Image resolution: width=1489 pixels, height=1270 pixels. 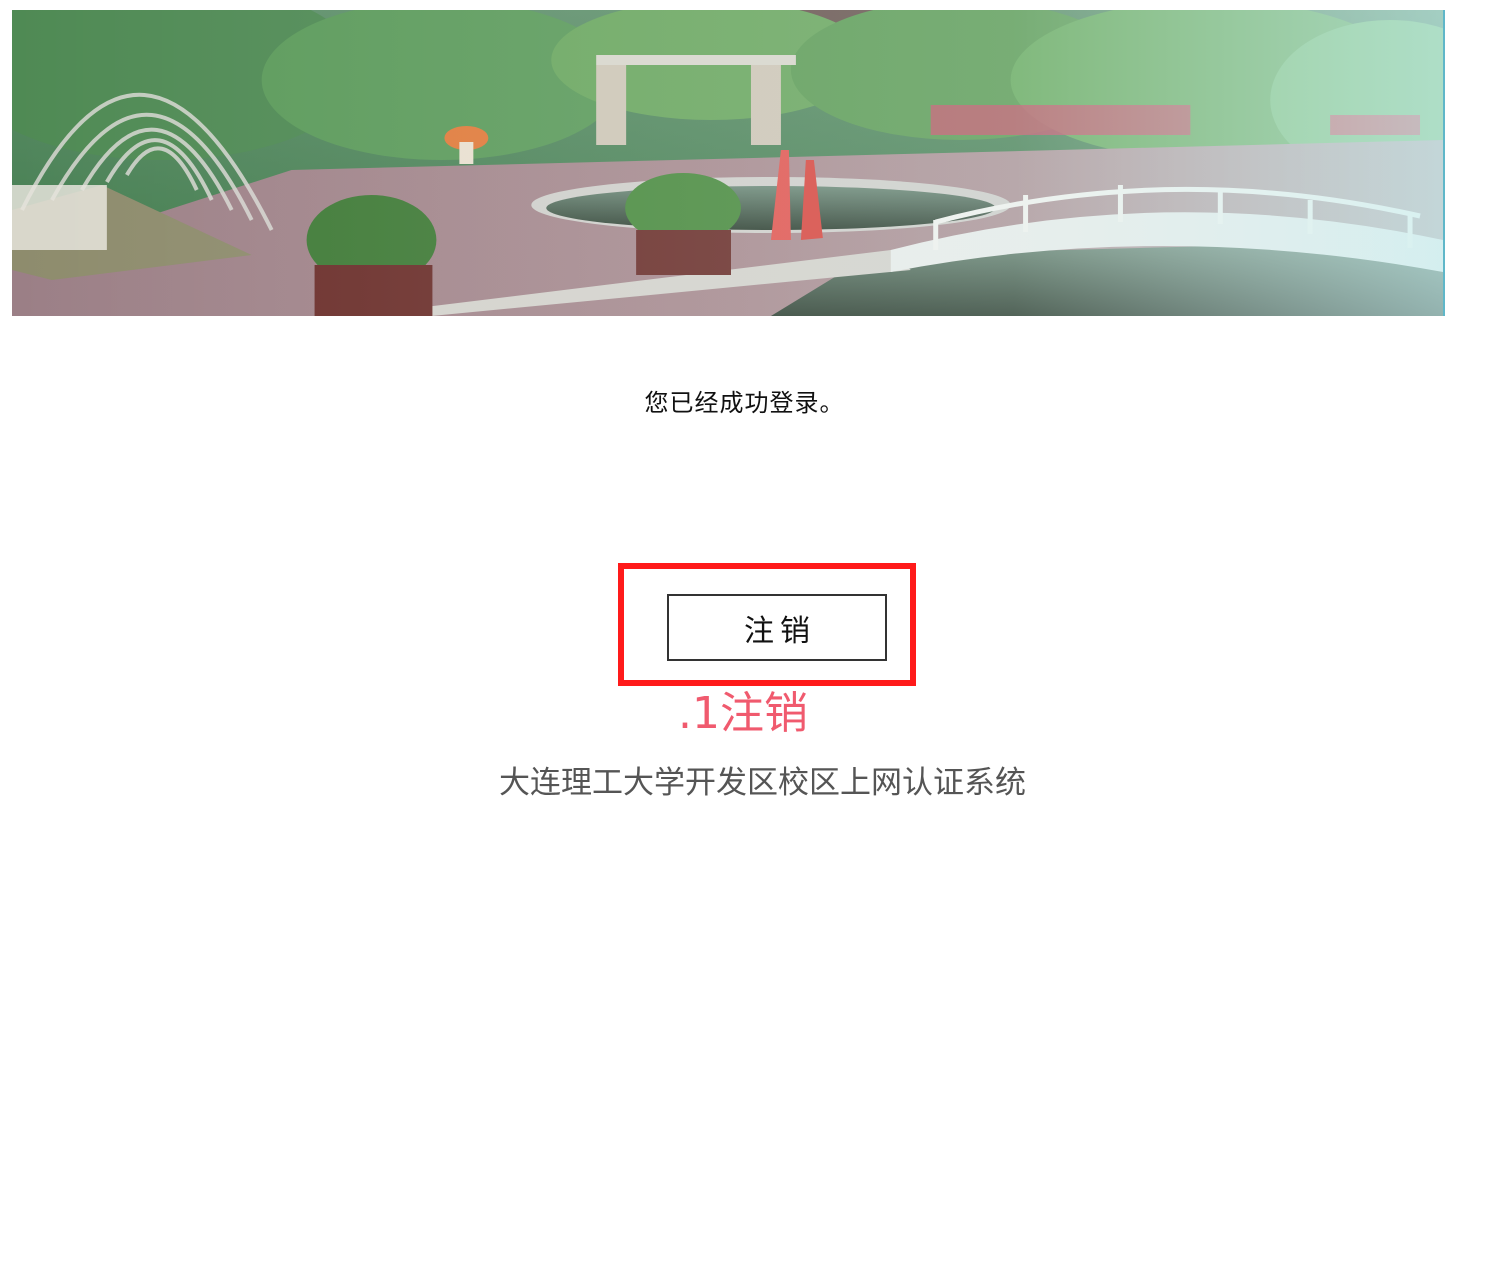 I want to click on system-title: 大连理工大学开发区校区上网认证系统, so click(x=762, y=783).